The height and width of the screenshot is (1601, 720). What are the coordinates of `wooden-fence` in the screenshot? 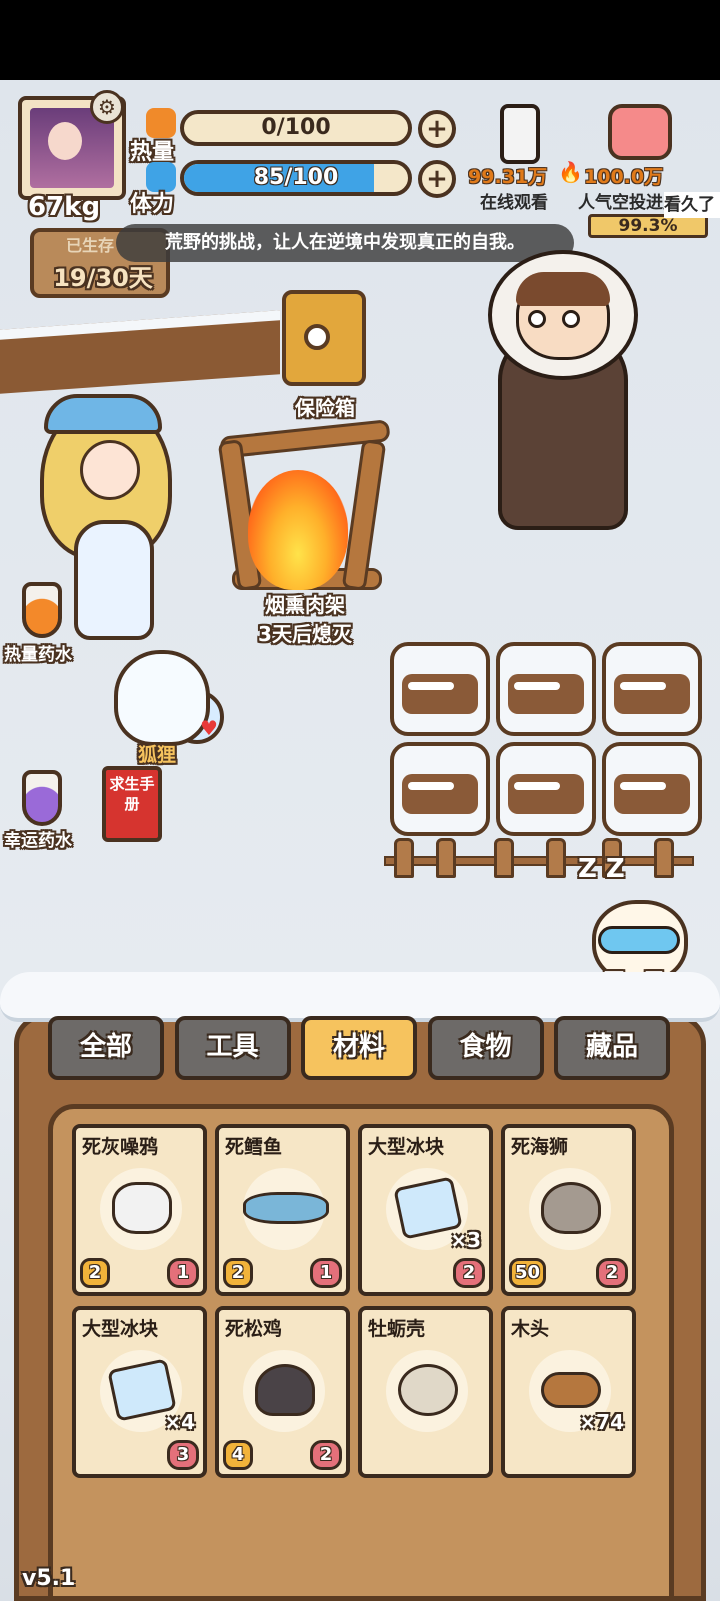 It's located at (539, 858).